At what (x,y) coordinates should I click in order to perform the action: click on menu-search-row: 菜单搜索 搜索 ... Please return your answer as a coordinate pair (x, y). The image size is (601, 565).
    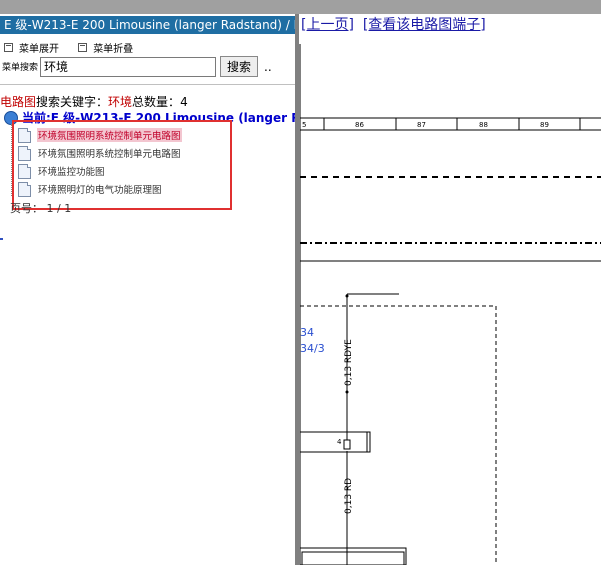
    Looking at the image, I should click on (137, 66).